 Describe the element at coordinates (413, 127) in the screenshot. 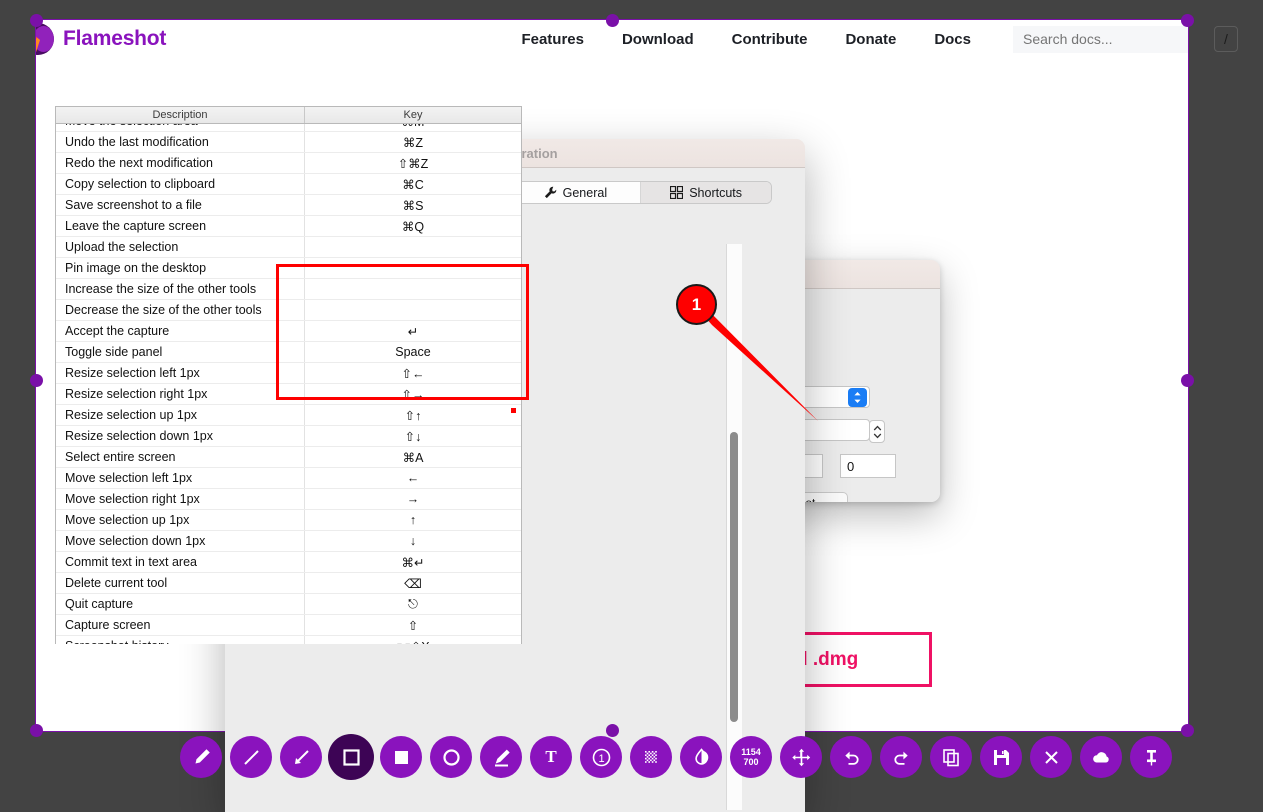

I see `row-key: ⌘M` at that location.